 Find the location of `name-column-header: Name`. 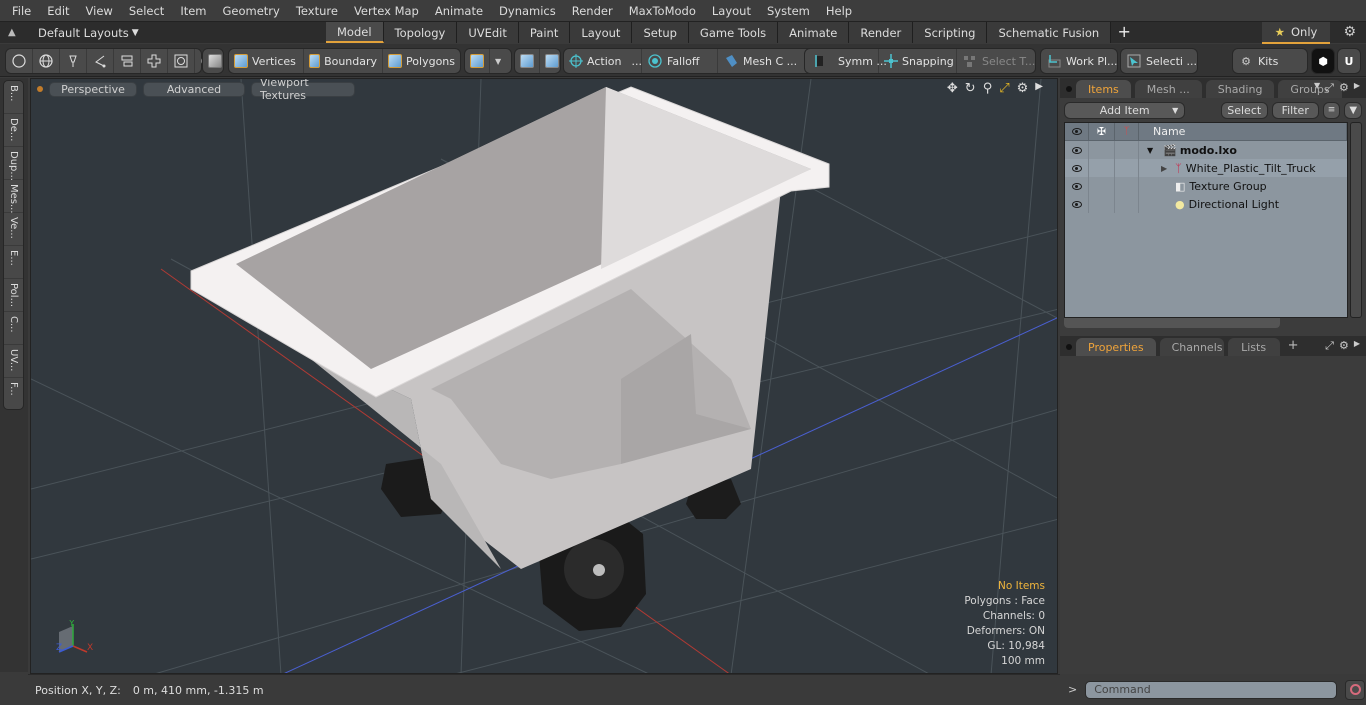

name-column-header: Name is located at coordinates (1243, 131).